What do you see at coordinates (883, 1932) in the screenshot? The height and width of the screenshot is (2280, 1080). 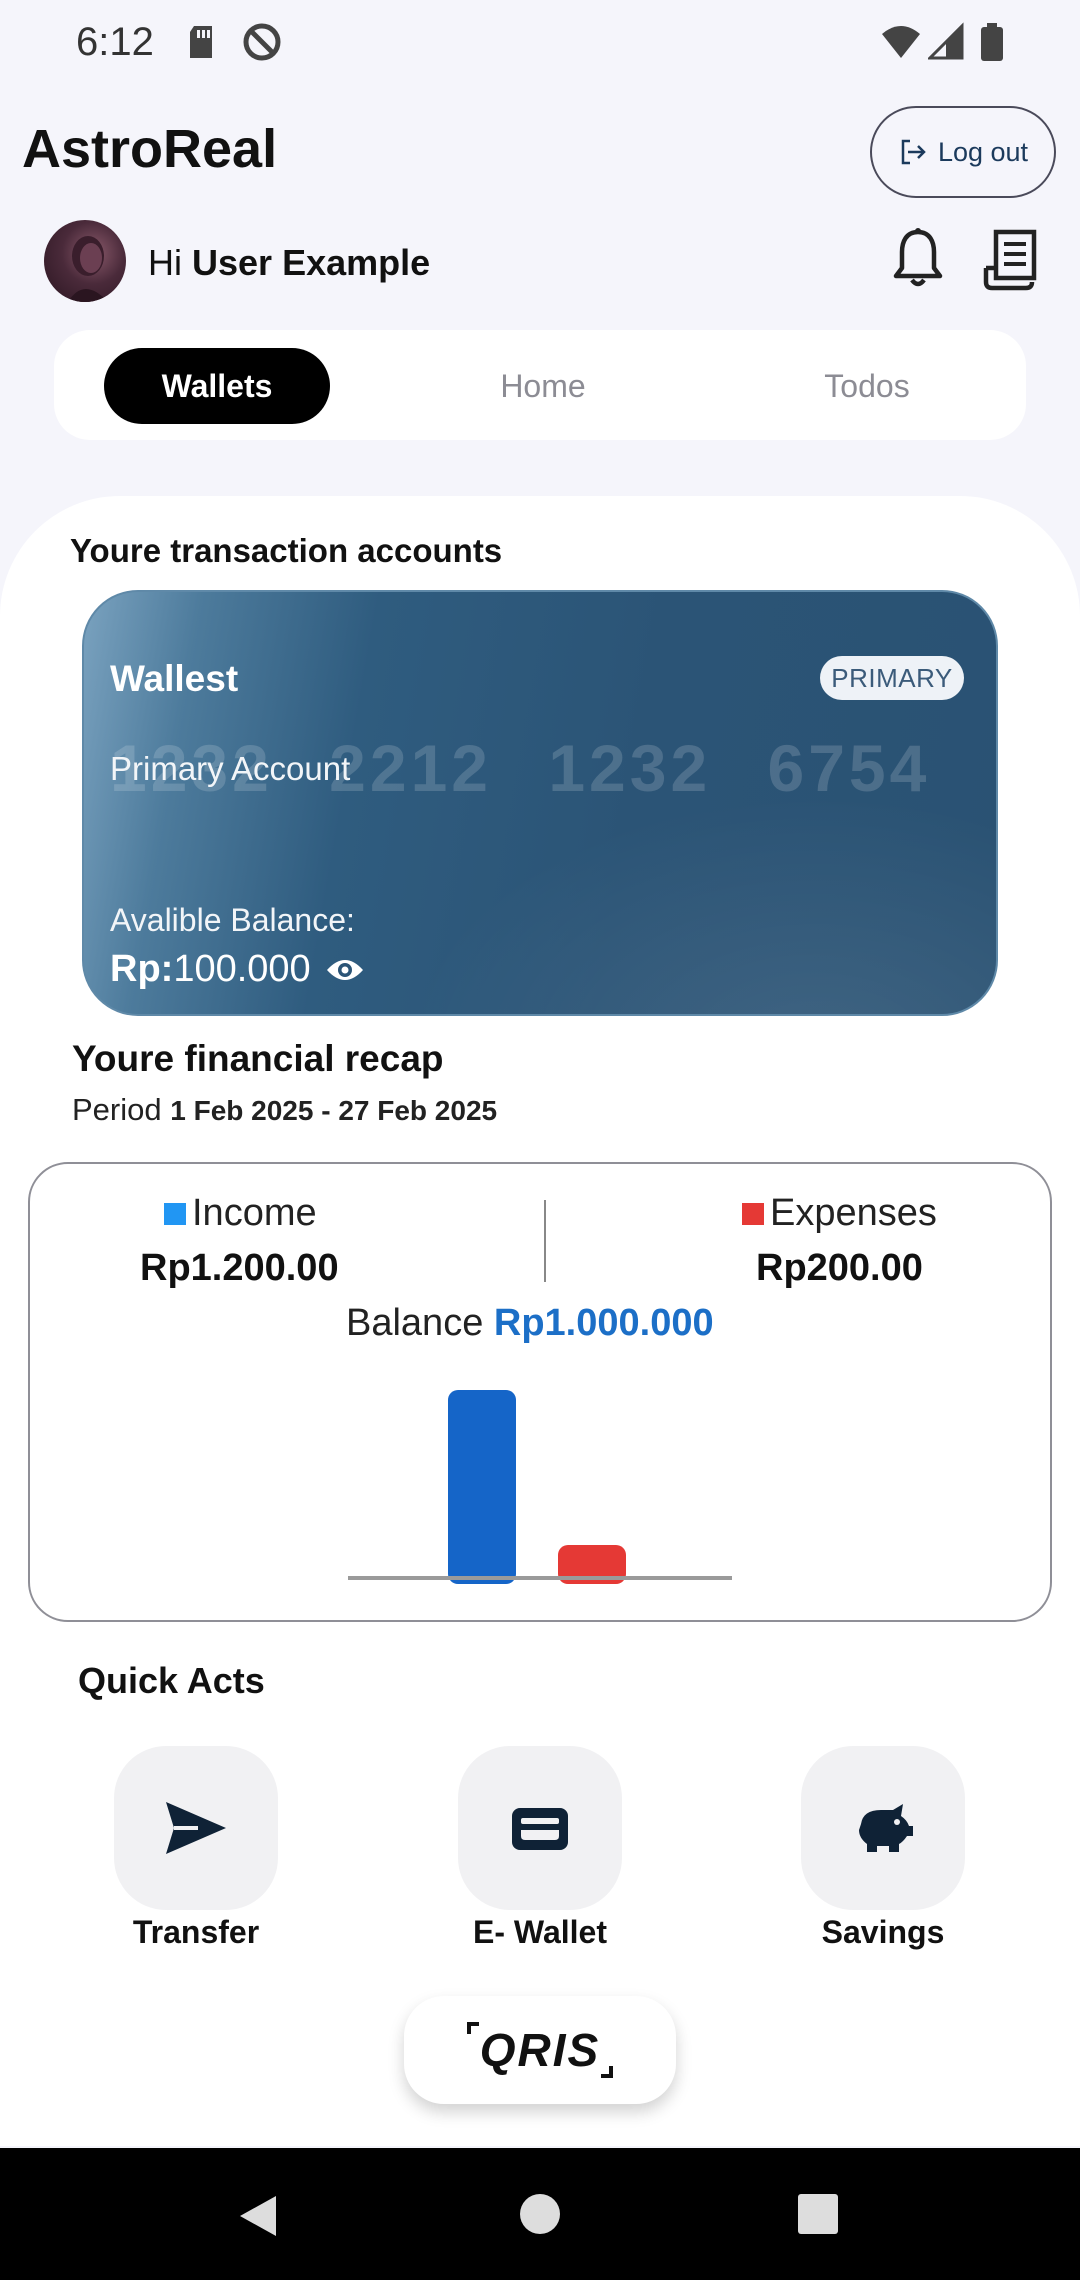 I see `savings-label: Savings` at bounding box center [883, 1932].